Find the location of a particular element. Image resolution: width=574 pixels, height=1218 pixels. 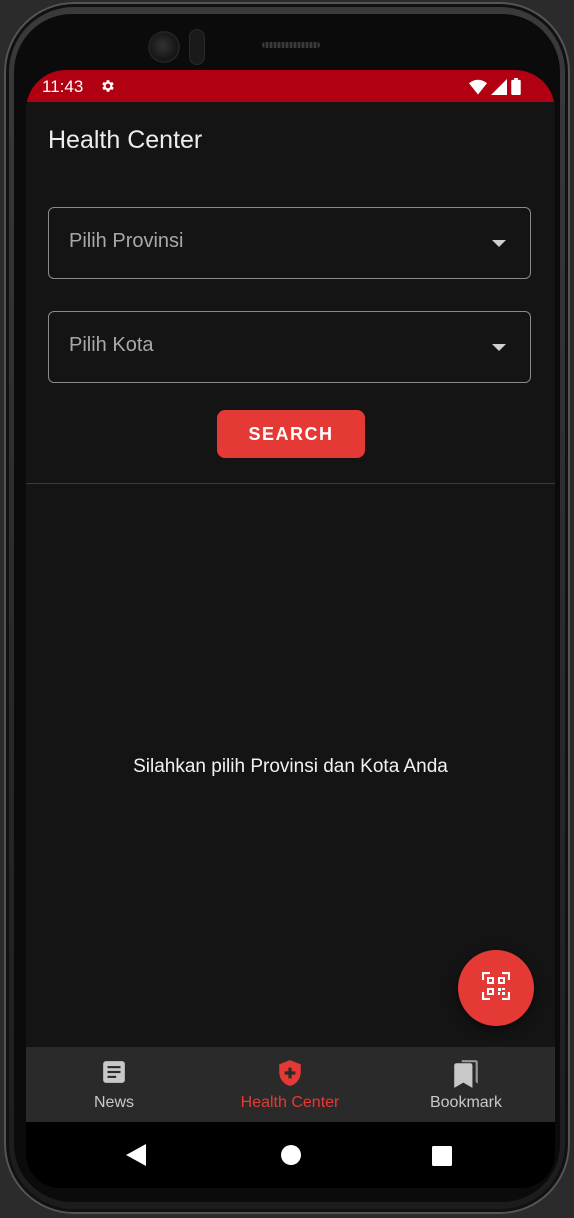

nav-item-news: News is located at coordinates (114, 1084).